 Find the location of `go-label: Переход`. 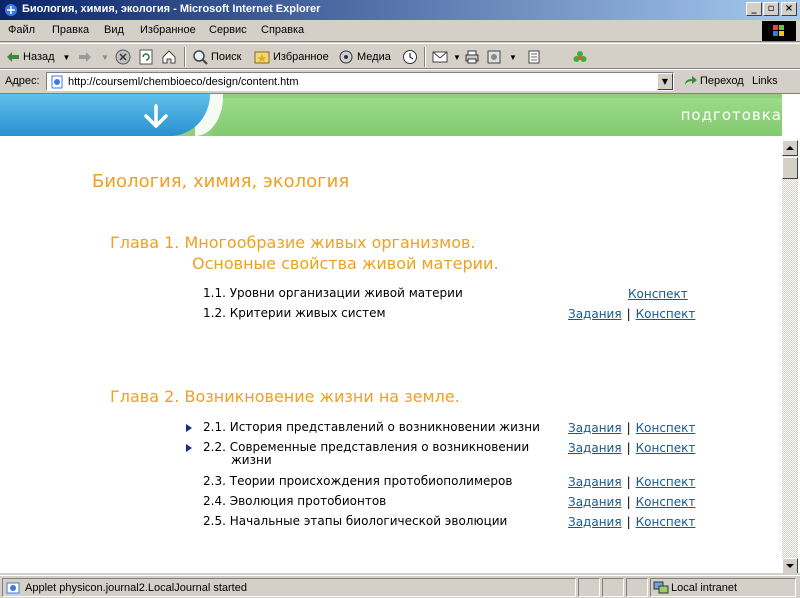

go-label: Переход is located at coordinates (722, 81).